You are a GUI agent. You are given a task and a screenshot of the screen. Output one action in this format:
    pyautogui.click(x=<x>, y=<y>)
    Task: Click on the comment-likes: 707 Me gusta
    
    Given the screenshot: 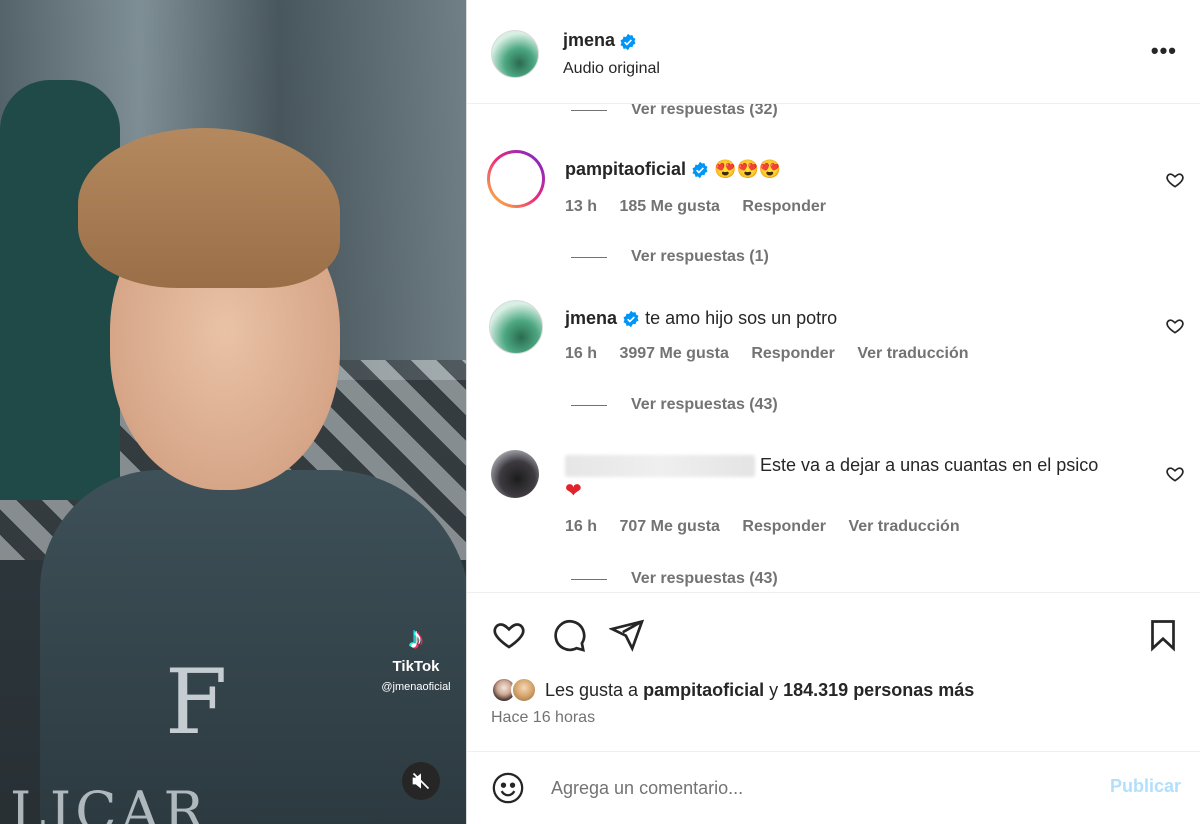 What is the action you would take?
    pyautogui.click(x=669, y=526)
    